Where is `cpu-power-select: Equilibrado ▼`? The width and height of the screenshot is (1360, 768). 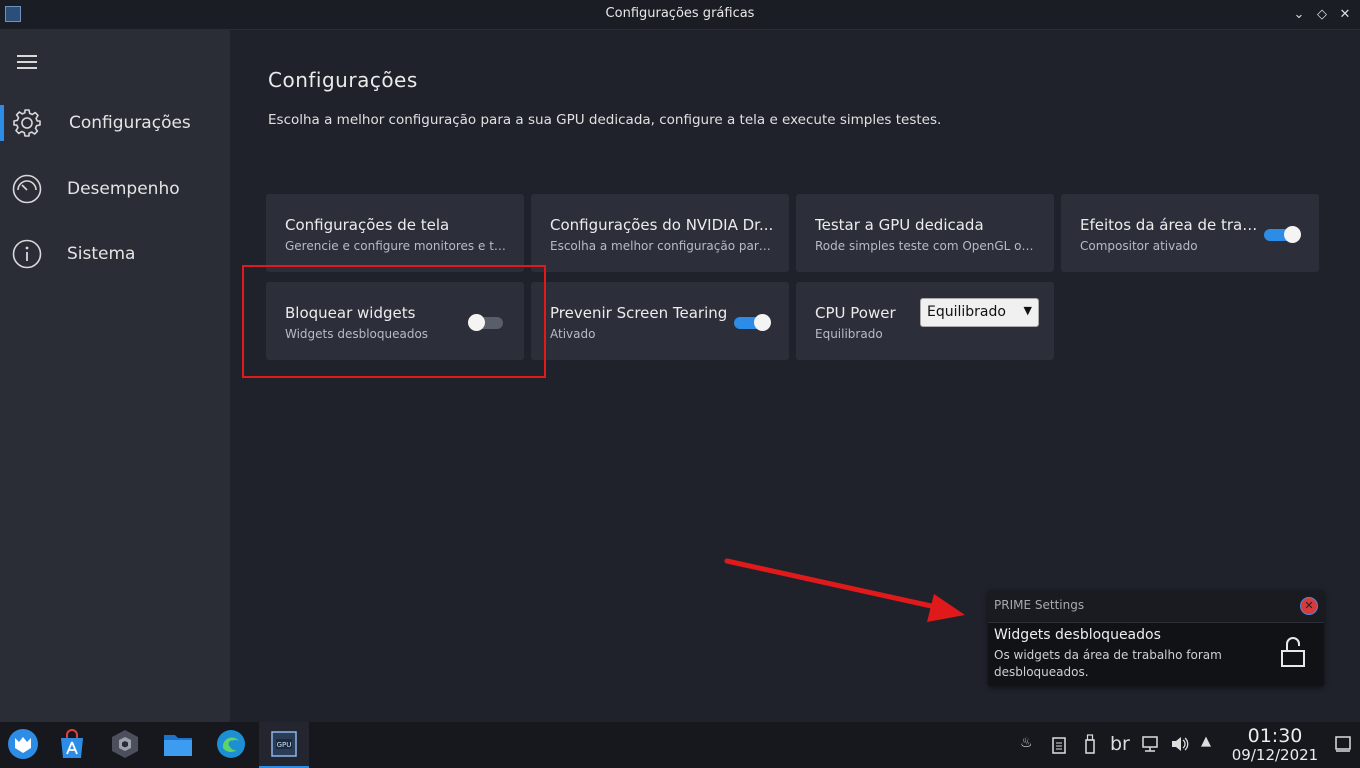 cpu-power-select: Equilibrado ▼ is located at coordinates (979, 312).